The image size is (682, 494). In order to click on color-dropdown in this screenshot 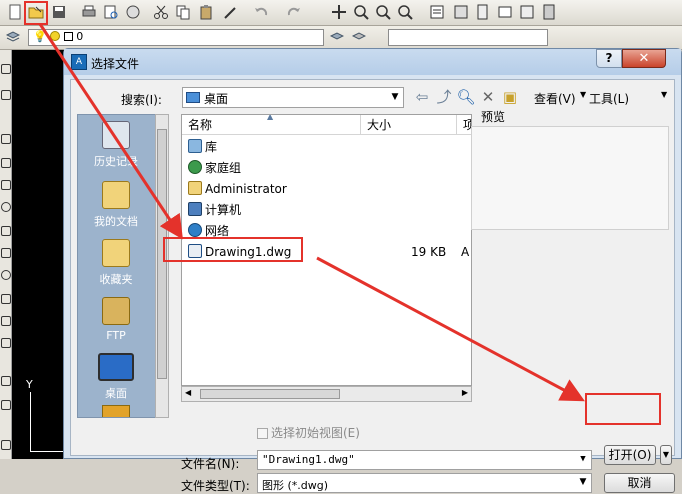, I will do `click(468, 37)`.